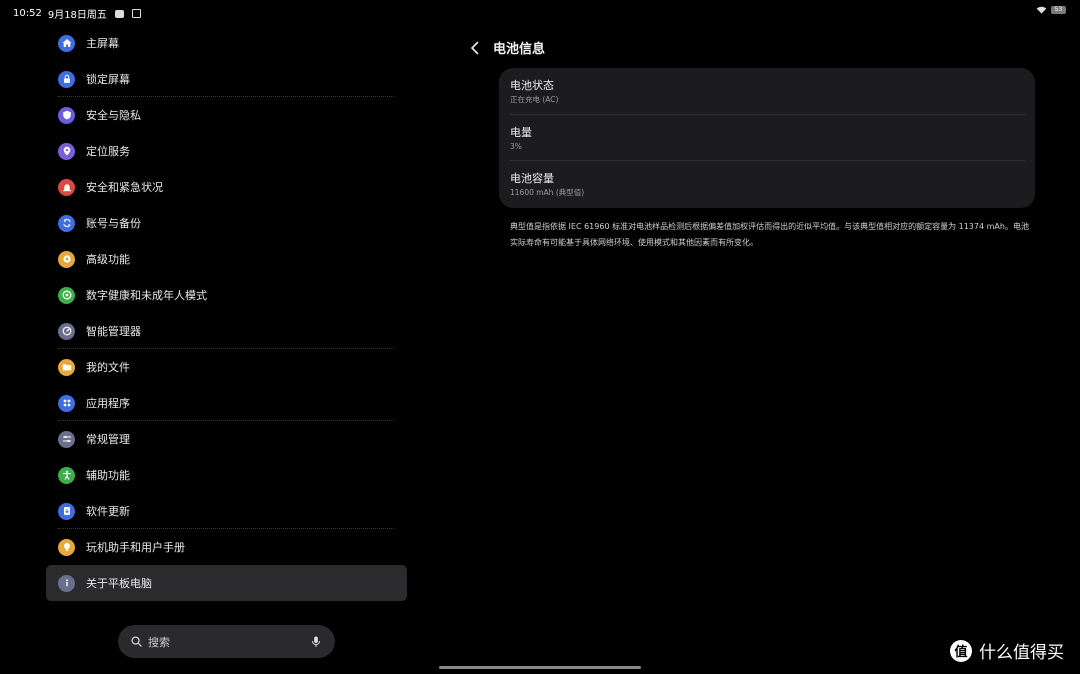 This screenshot has width=1080, height=674. I want to click on battery-level-row: 电量 3%, so click(767, 138).